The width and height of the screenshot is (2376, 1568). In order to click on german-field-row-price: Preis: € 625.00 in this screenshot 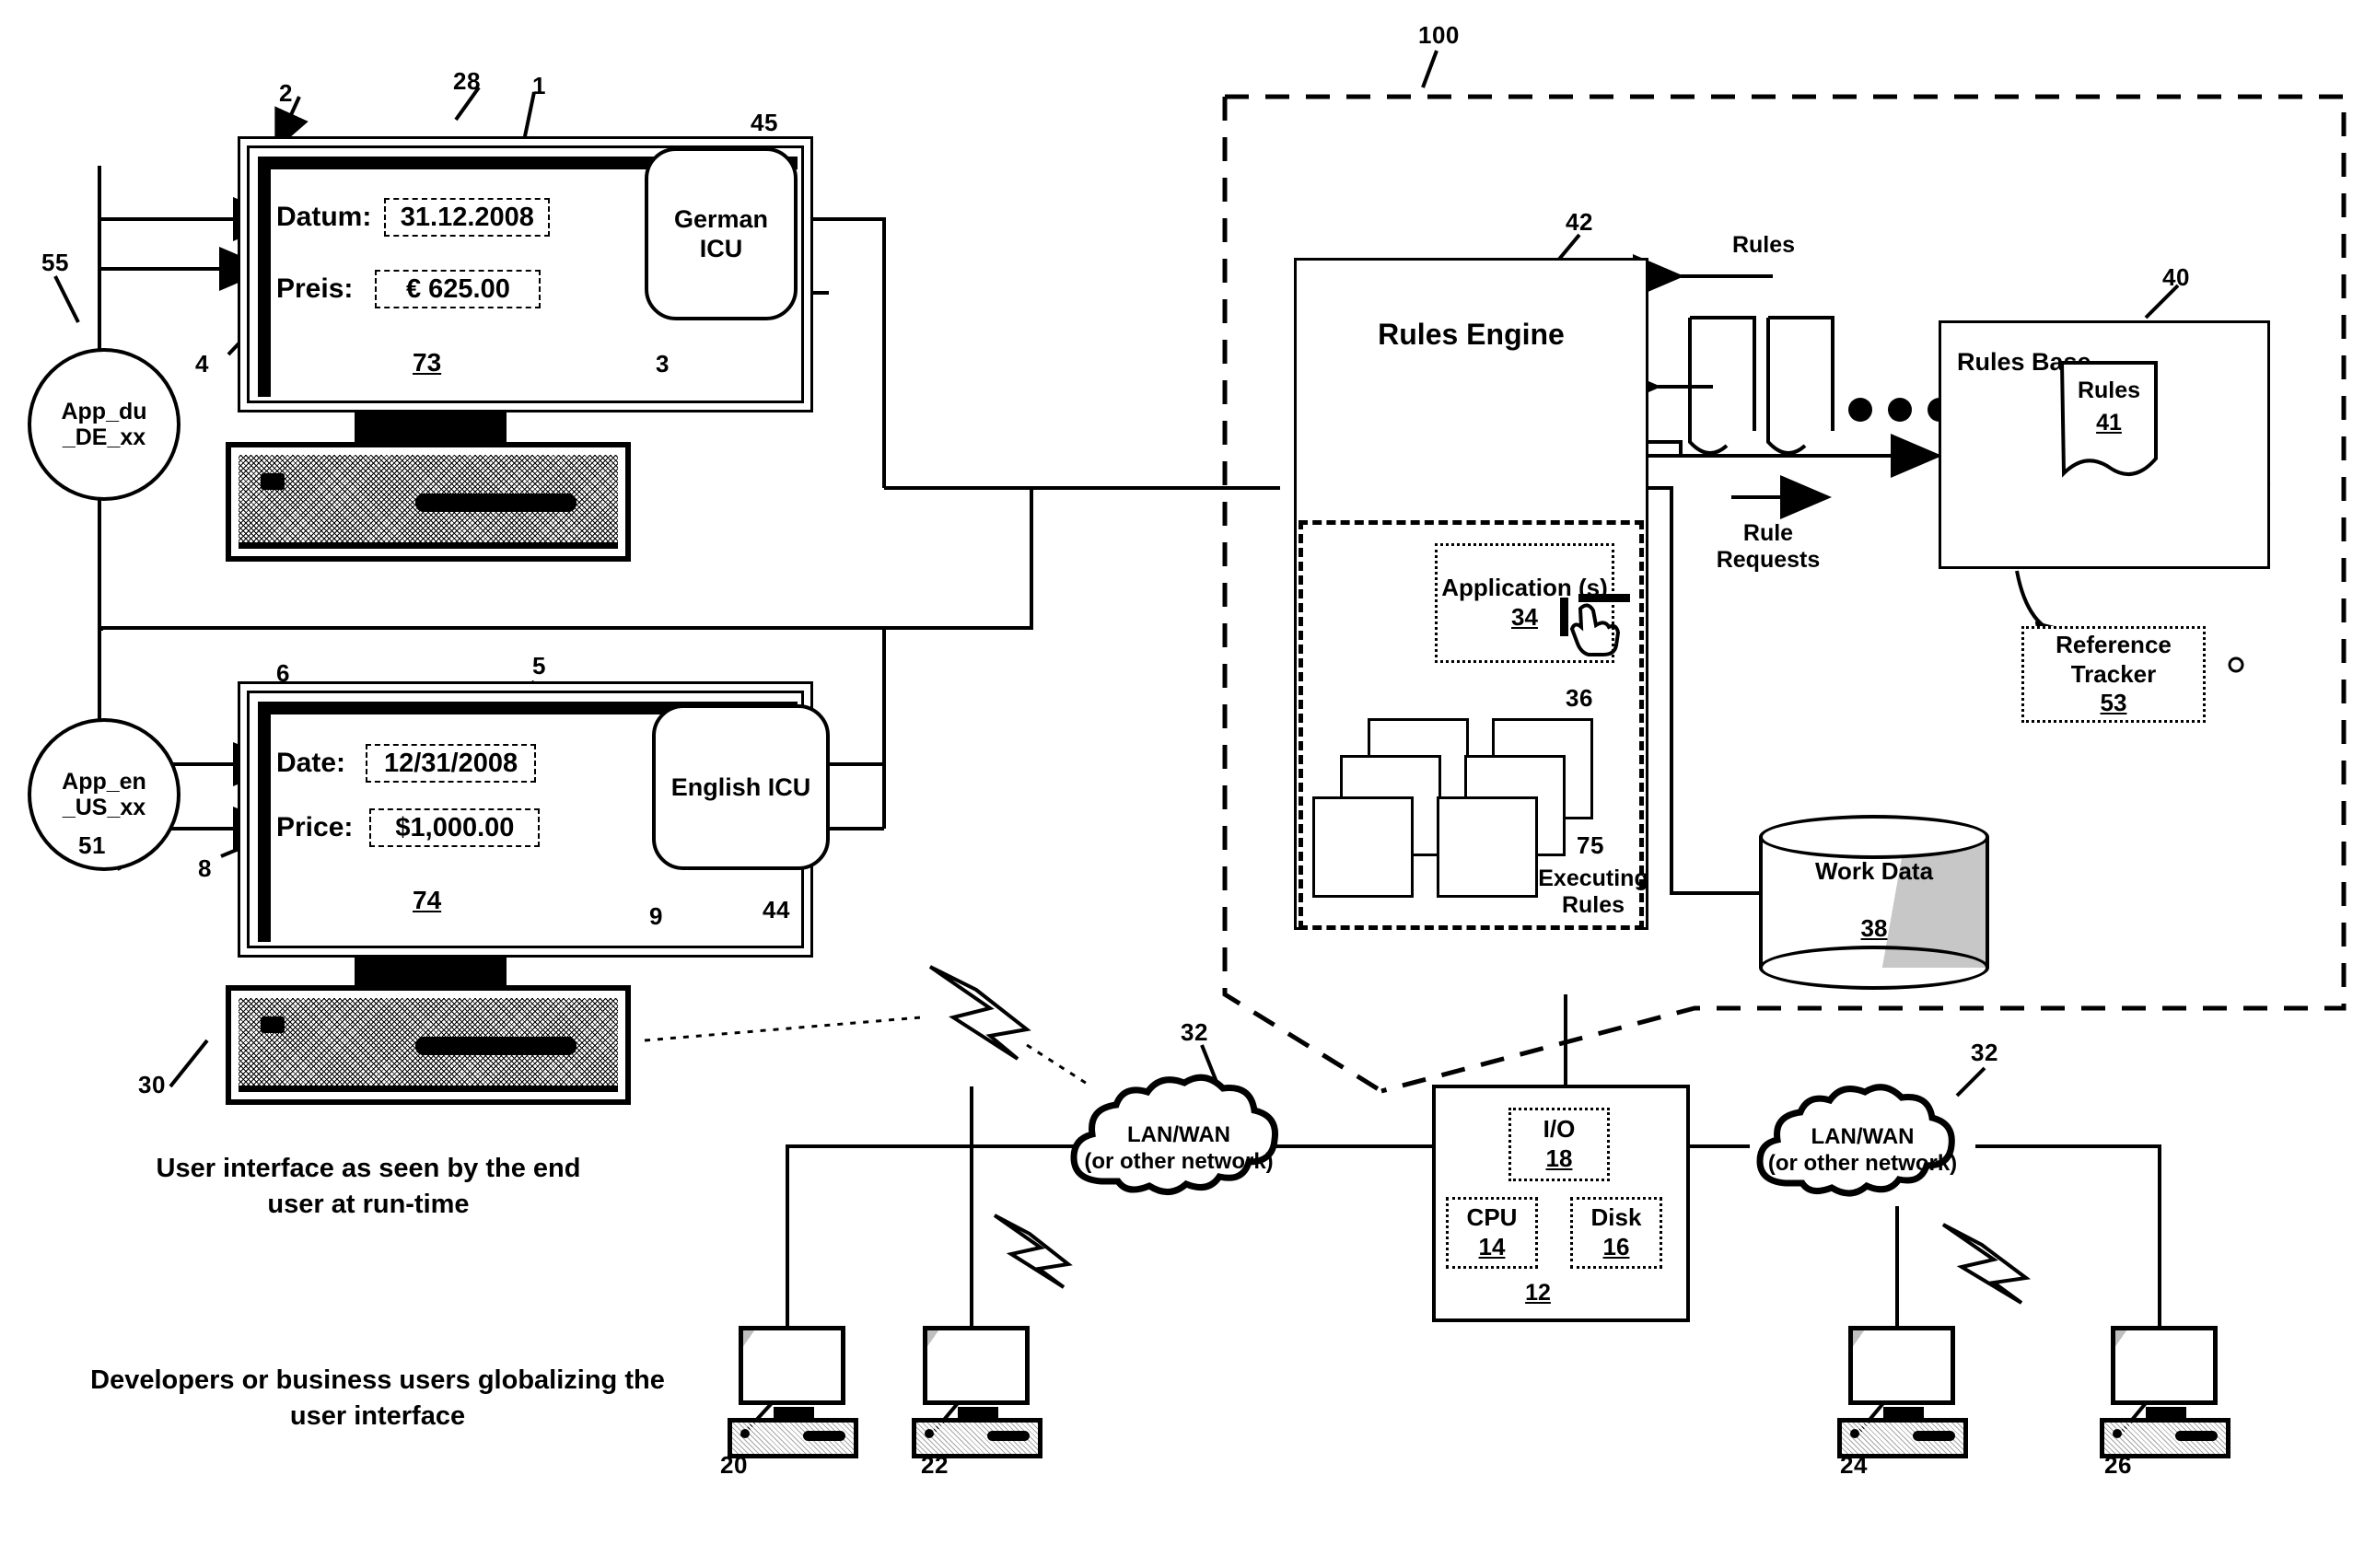, I will do `click(409, 289)`.